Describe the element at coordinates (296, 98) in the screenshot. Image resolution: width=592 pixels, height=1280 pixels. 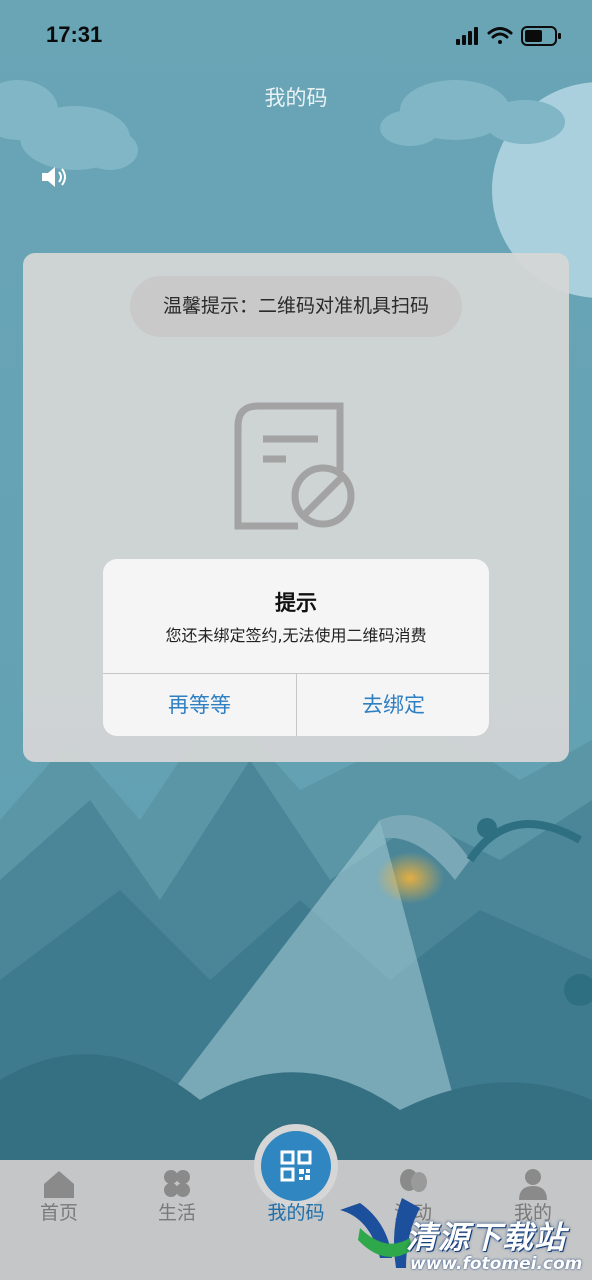
I see `page-title: 我的码` at that location.